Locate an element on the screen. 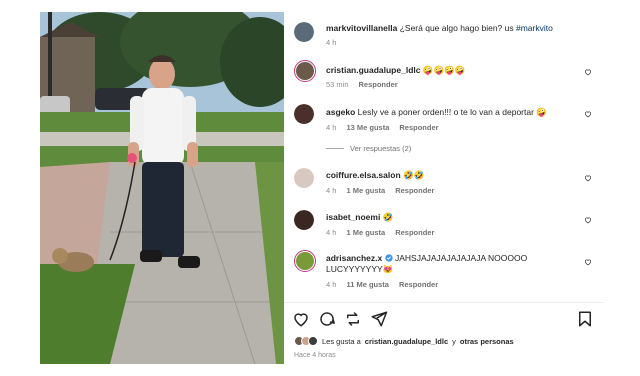  actions-divider is located at coordinates (444, 302).